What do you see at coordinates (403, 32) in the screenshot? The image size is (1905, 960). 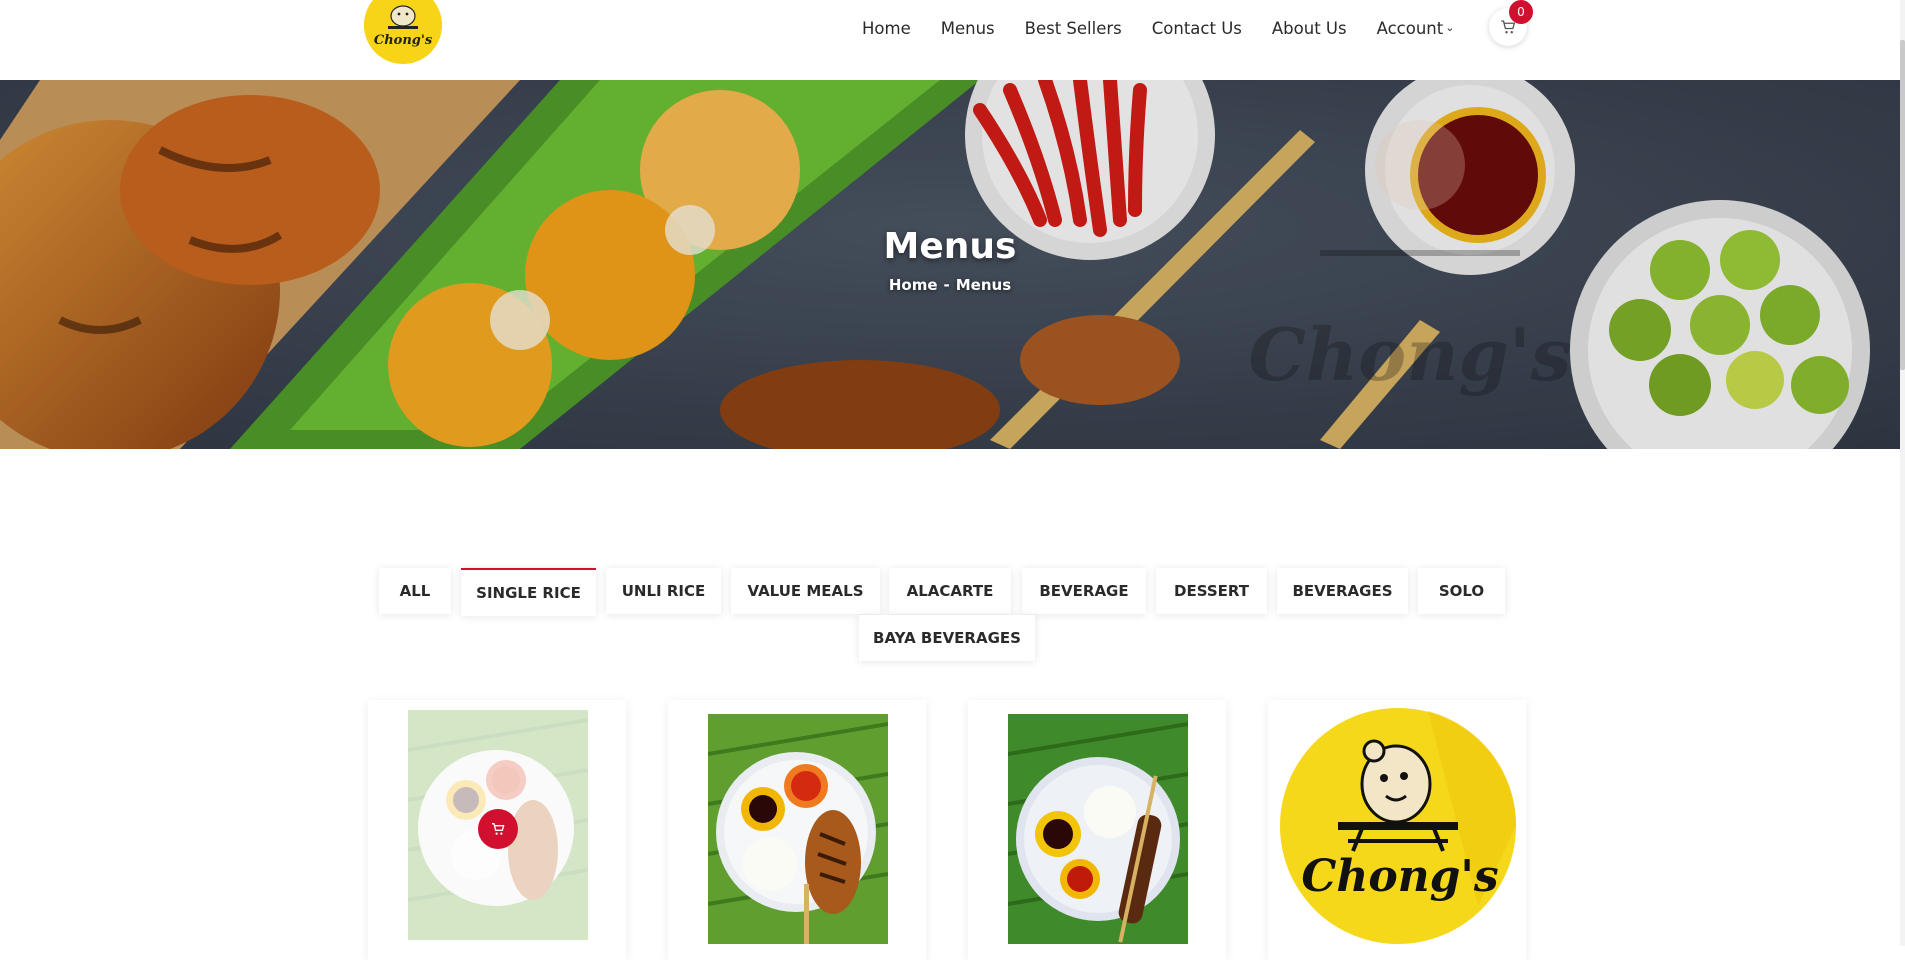 I see `brand-logo: Chong's` at bounding box center [403, 32].